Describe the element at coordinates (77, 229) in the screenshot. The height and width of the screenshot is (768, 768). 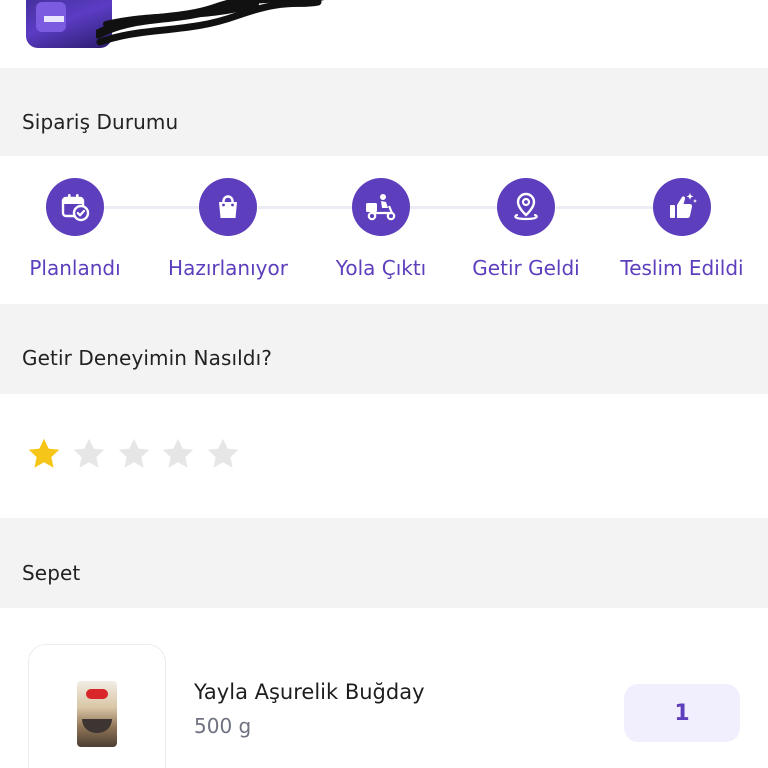
I see `status-step-planned: Planlandı` at that location.